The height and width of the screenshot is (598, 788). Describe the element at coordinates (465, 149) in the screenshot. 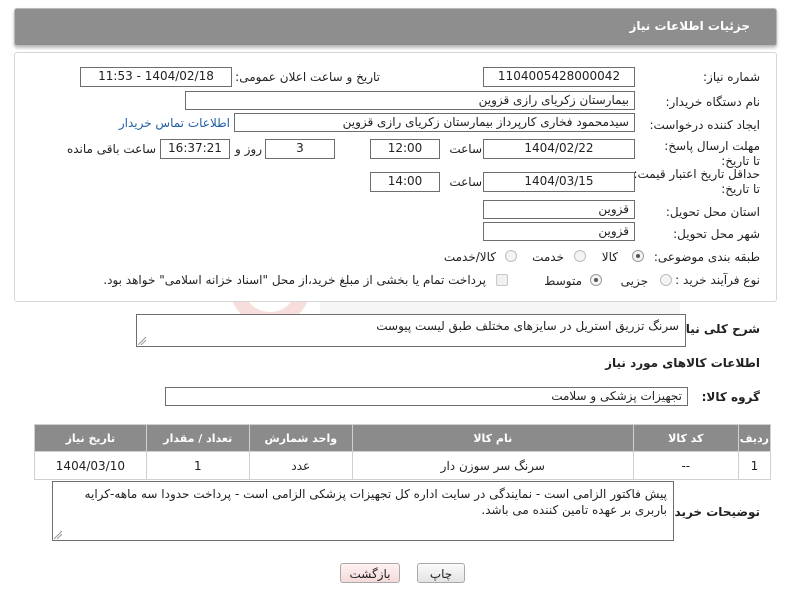

I see `reply-time-label: ساعت` at that location.